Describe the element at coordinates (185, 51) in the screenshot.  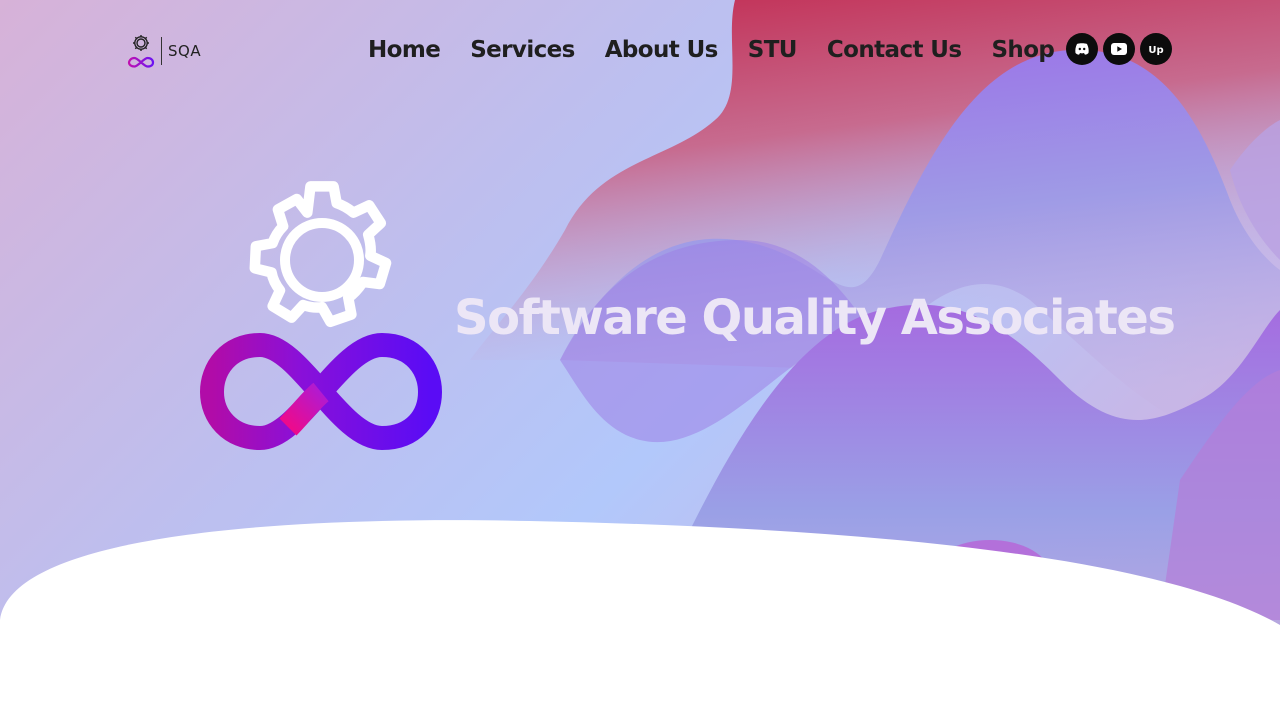
I see `logo-text: SQA` at that location.